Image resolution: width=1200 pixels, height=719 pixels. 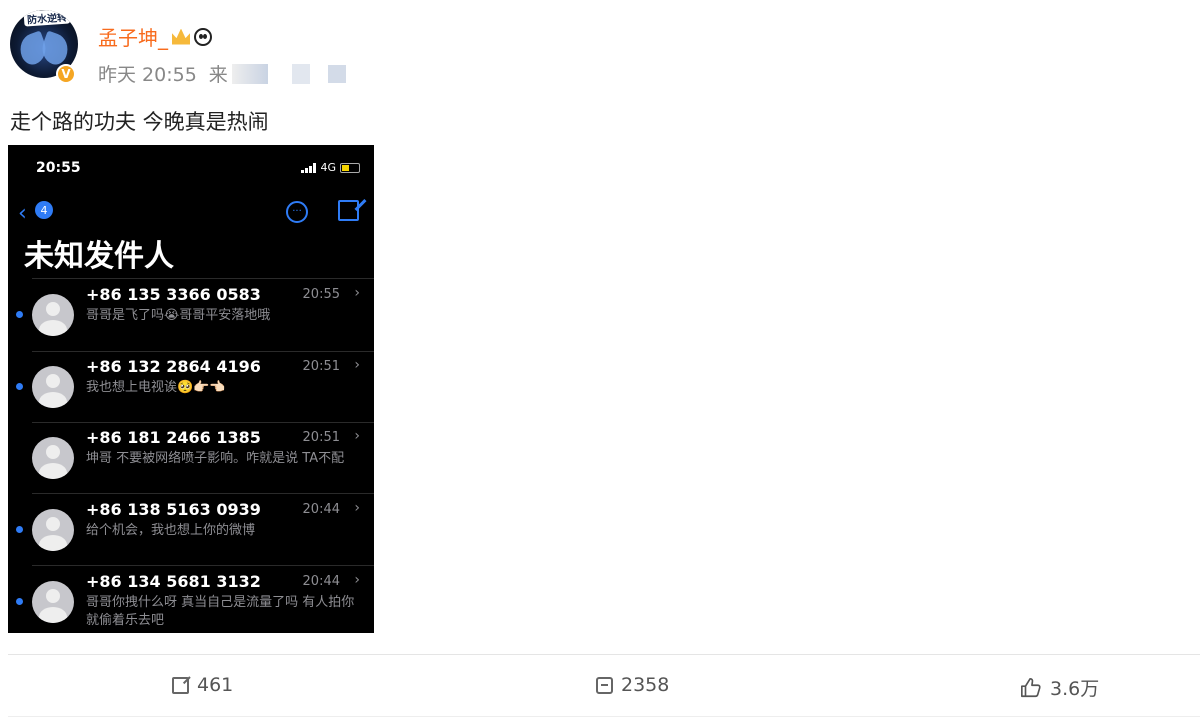 I want to click on username-link: 孟子坤_, so click(x=155, y=36).